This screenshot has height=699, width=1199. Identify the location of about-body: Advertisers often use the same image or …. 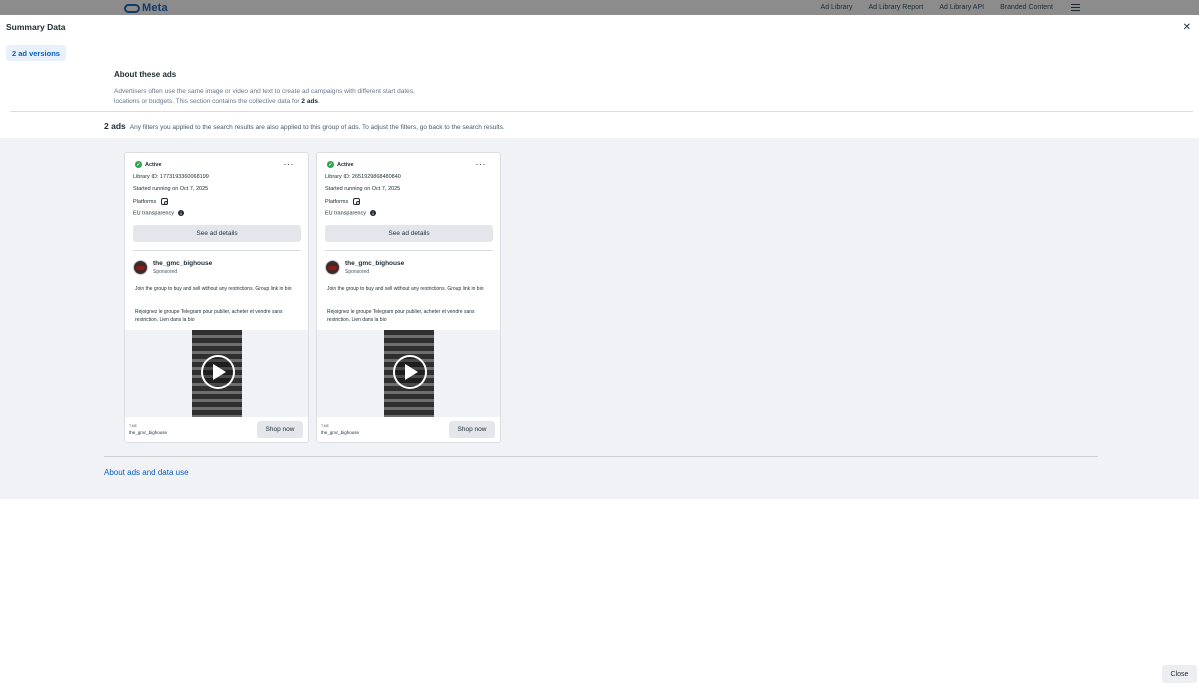
(264, 96).